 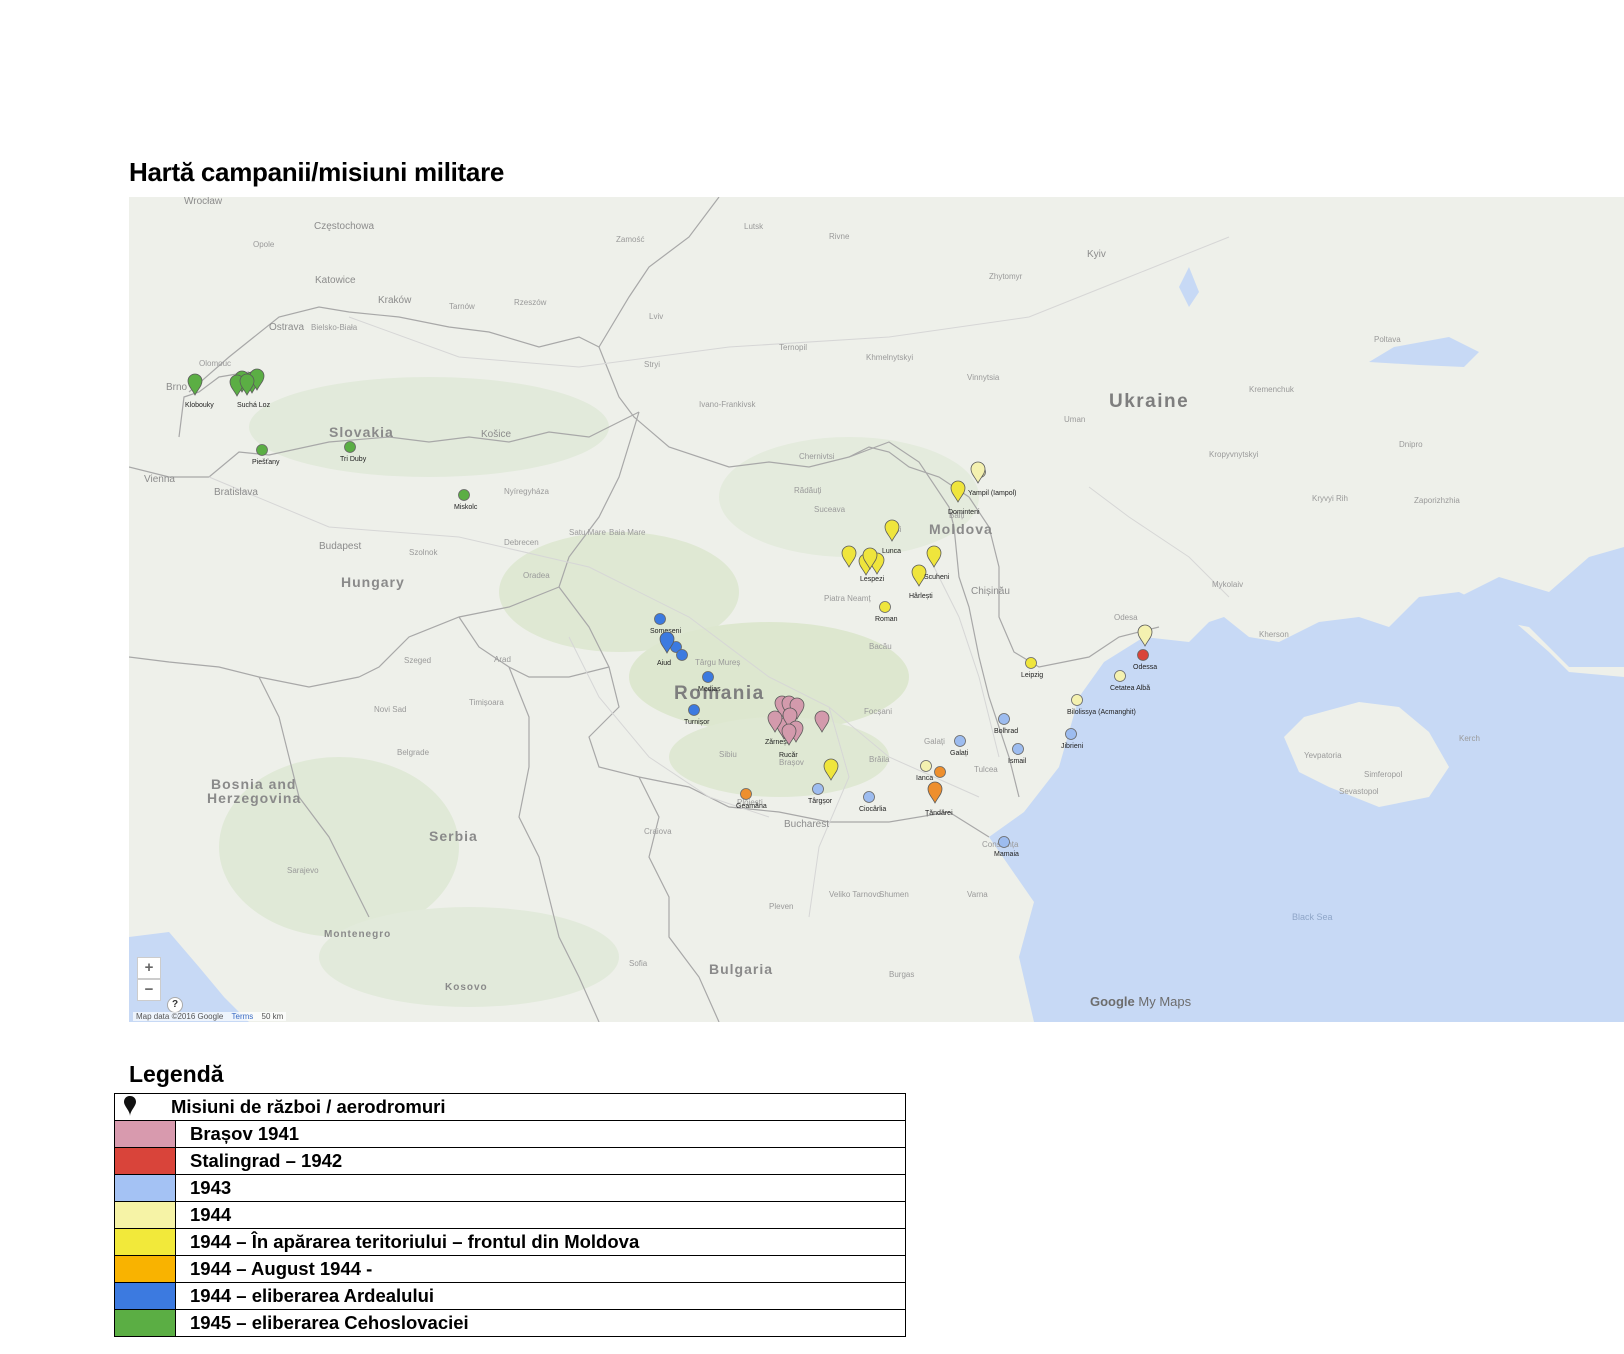 What do you see at coordinates (847, 598) in the screenshot?
I see `svg-text: Piatra Neamț` at bounding box center [847, 598].